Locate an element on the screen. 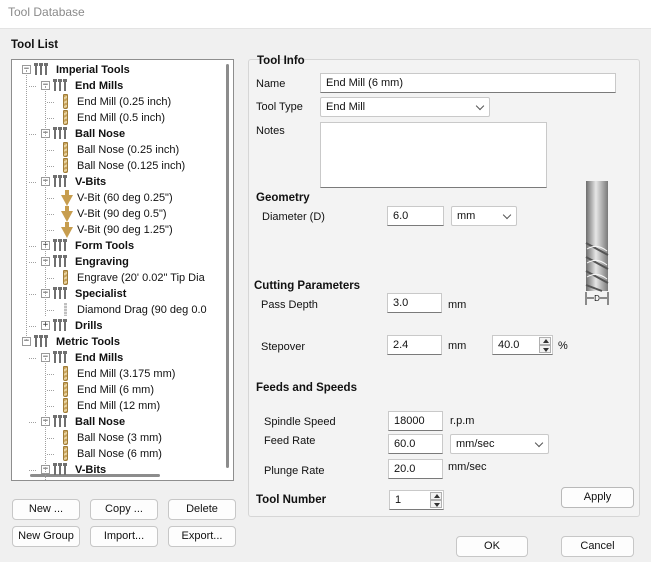 This screenshot has width=651, height=562. new-group-button: New Group is located at coordinates (46, 536).